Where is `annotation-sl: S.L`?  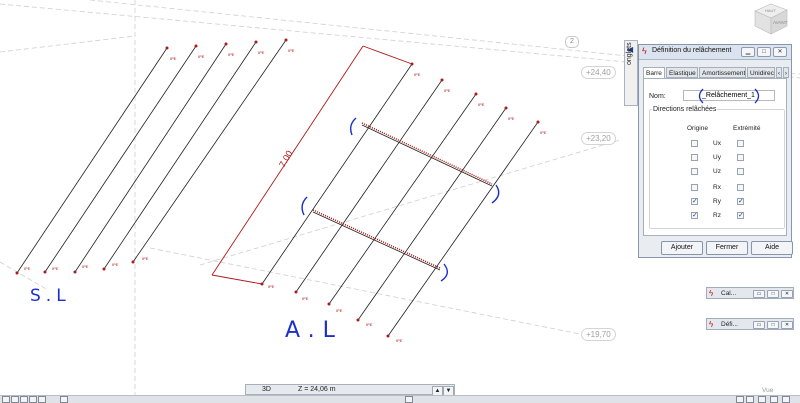 annotation-sl: S.L is located at coordinates (50, 296).